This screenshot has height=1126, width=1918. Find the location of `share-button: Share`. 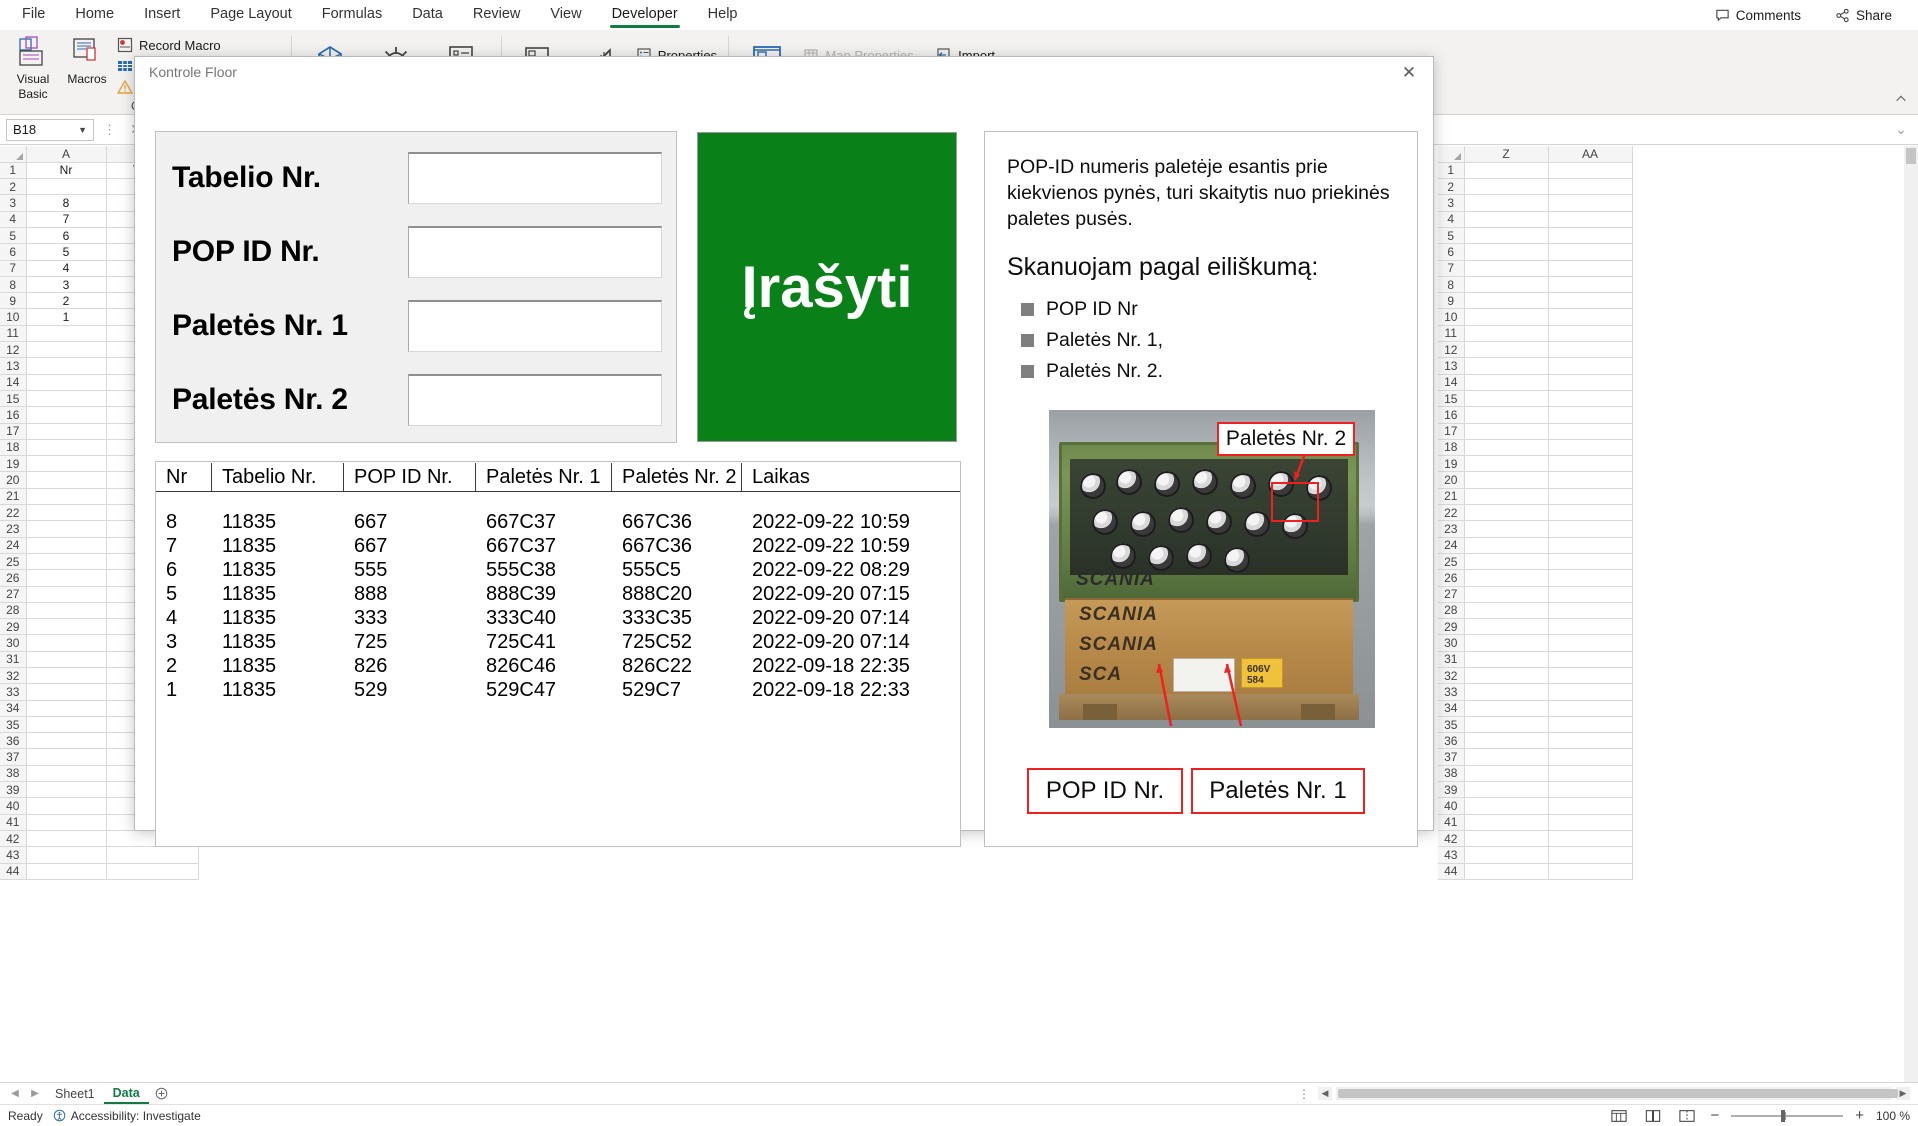

share-button: Share is located at coordinates (1863, 15).